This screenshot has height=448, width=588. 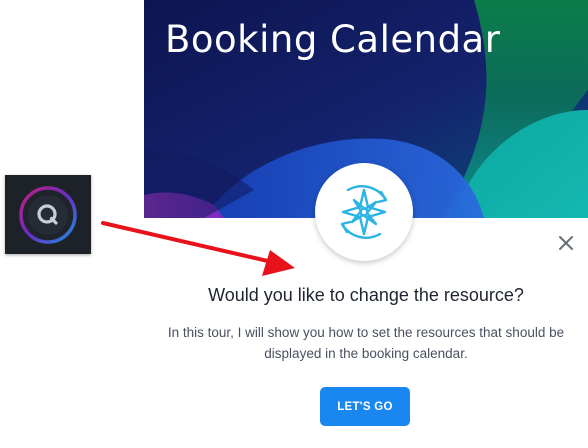 What do you see at coordinates (365, 406) in the screenshot?
I see `lets-go-button: LET'S GO` at bounding box center [365, 406].